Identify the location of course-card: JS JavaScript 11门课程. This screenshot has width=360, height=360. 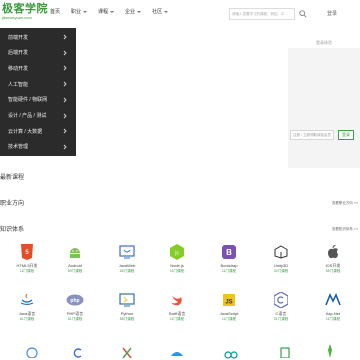
(229, 310).